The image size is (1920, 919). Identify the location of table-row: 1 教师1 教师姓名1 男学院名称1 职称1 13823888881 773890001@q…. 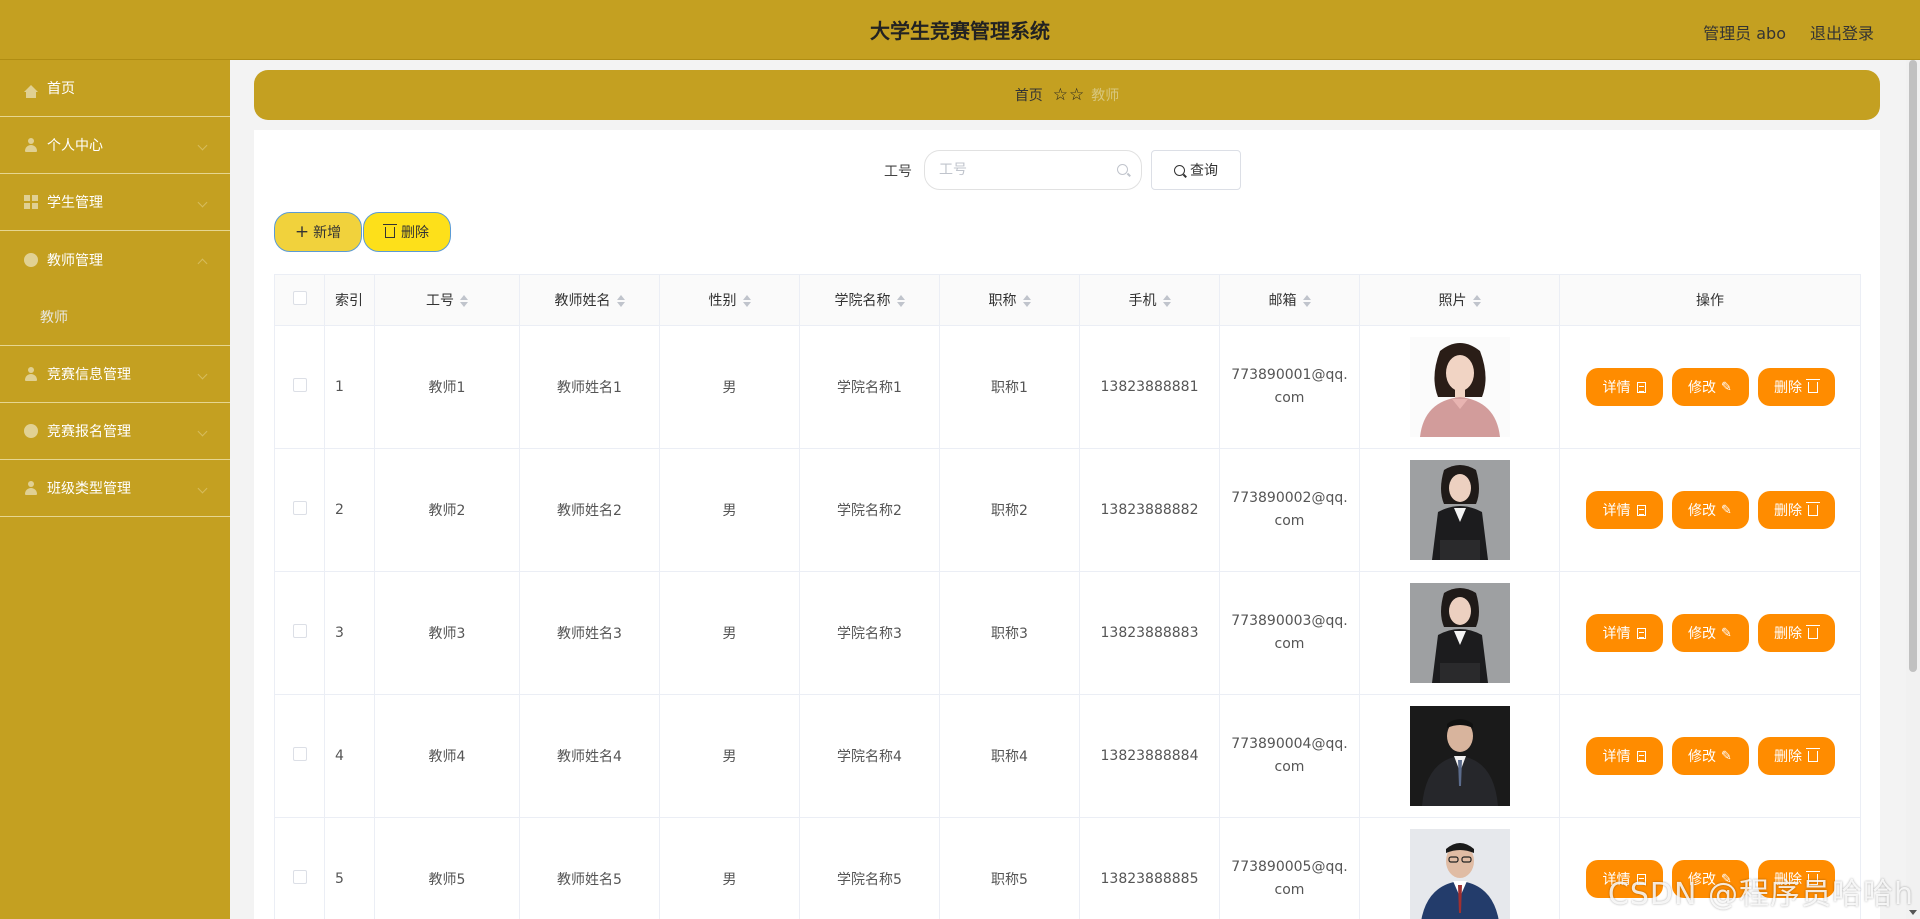
(1067, 387).